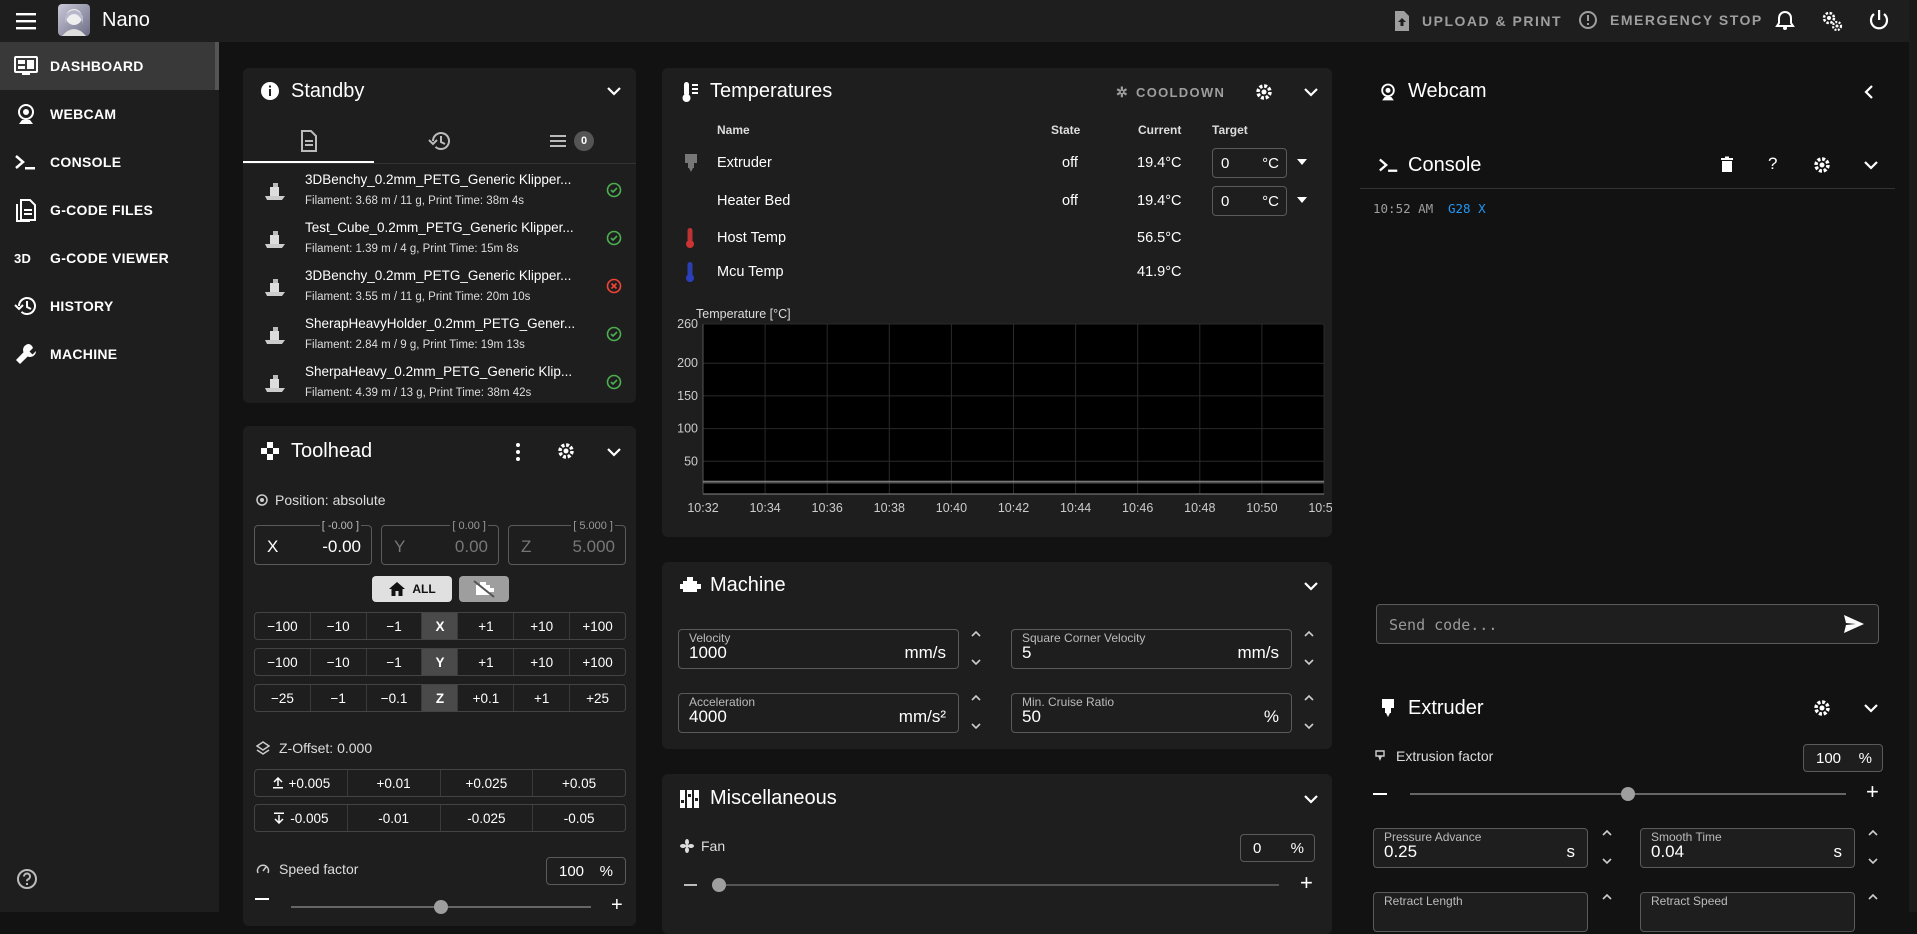 This screenshot has width=1917, height=934. I want to click on z-position-input: Z 5.000 [ 5.000 ], so click(567, 542).